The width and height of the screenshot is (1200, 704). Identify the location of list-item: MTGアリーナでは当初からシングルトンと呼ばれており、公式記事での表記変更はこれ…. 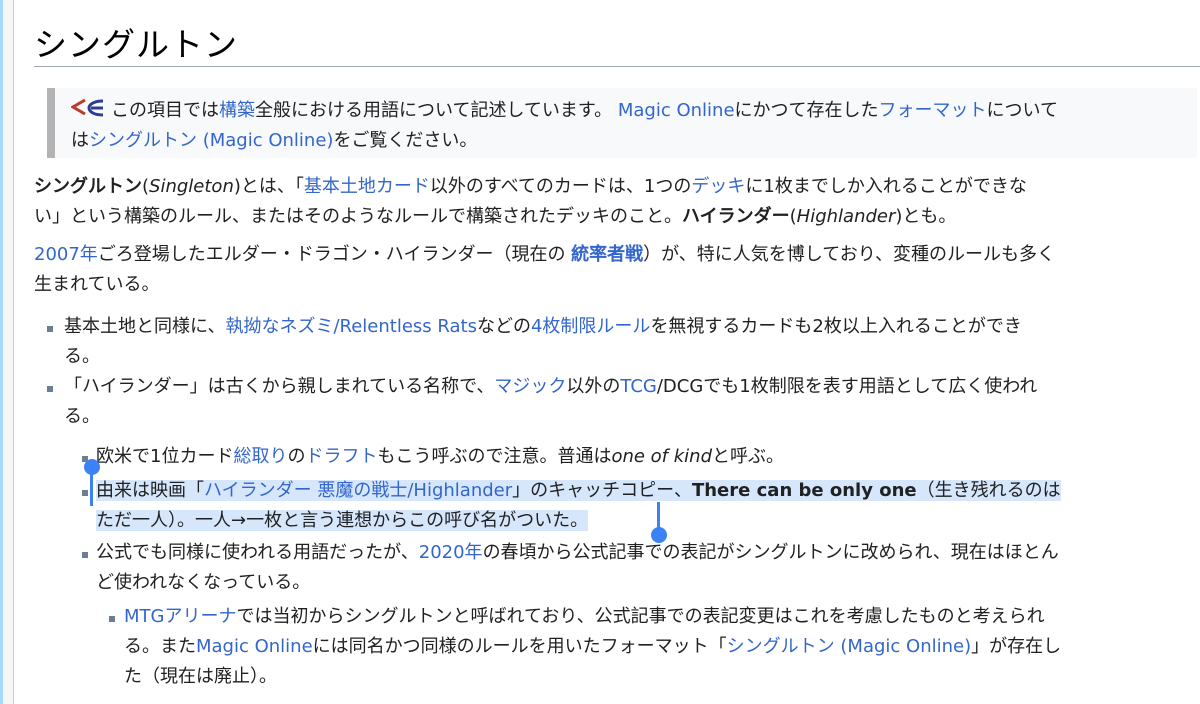
(614, 647).